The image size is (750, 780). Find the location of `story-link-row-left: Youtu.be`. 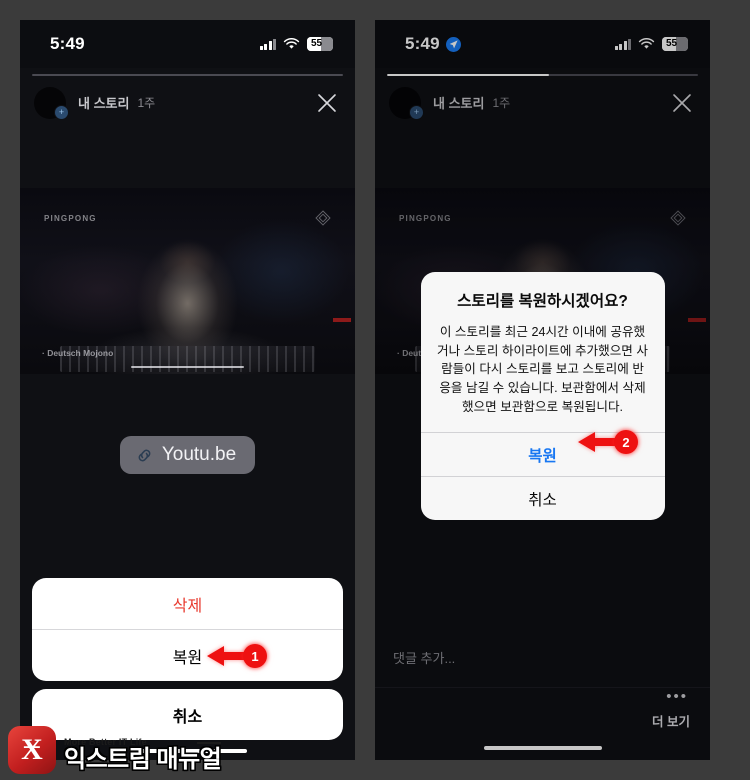

story-link-row-left: Youtu.be is located at coordinates (187, 455).